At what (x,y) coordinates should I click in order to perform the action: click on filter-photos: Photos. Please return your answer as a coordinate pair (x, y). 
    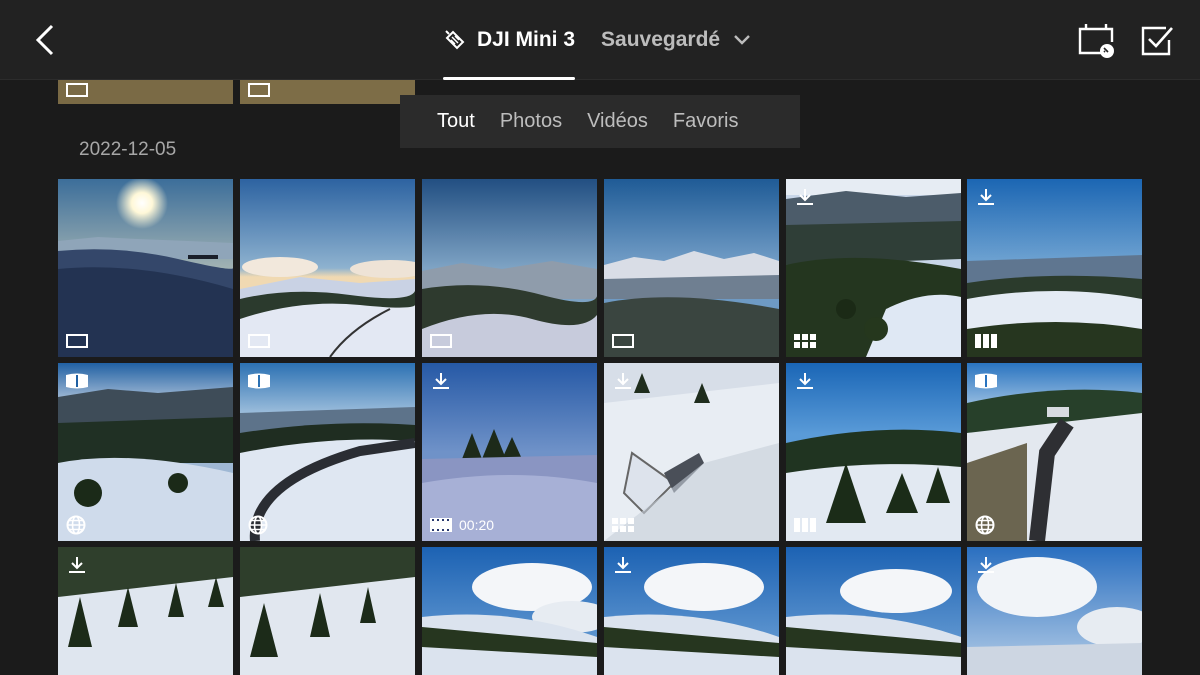
    Looking at the image, I should click on (531, 121).